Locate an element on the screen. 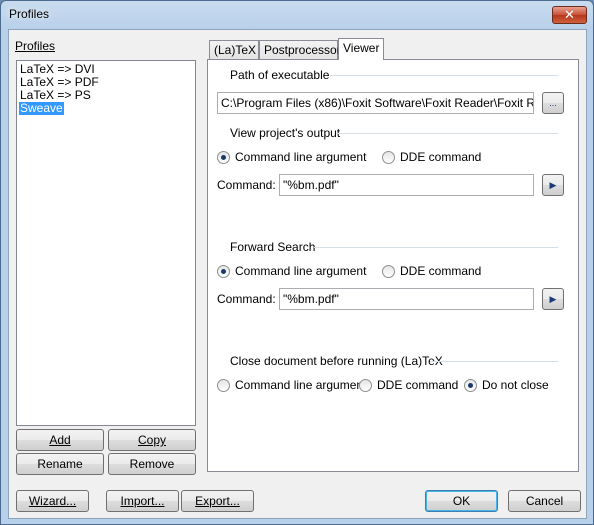 Image resolution: width=594 pixels, height=525 pixels. close-dde-label: DDE command is located at coordinates (417, 385).